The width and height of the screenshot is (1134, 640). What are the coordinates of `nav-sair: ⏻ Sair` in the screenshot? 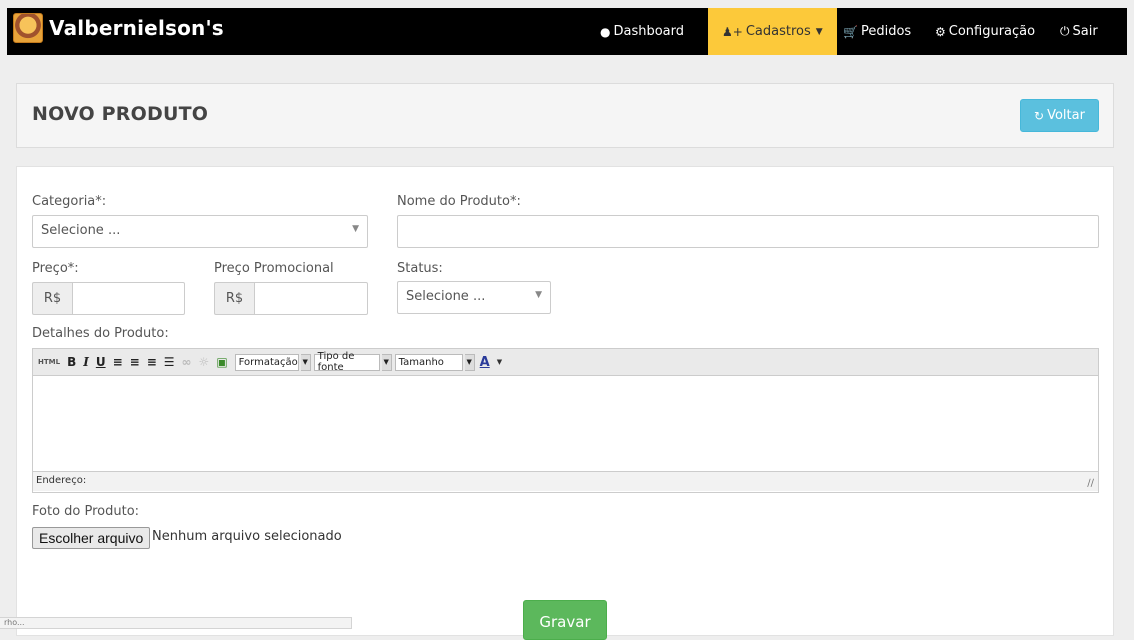 It's located at (1079, 31).